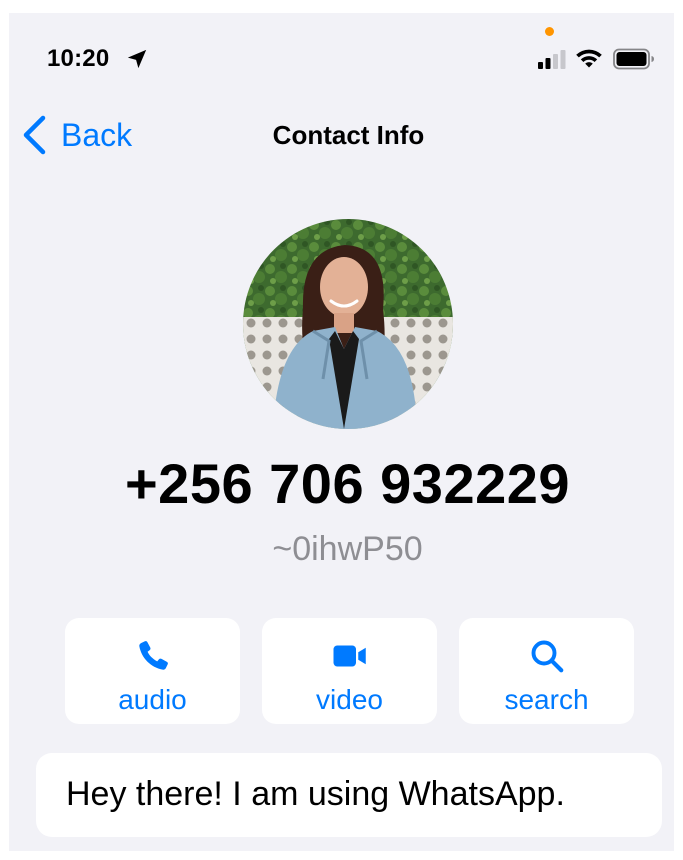  Describe the element at coordinates (152, 671) in the screenshot. I see `audio-call-button: audio` at that location.